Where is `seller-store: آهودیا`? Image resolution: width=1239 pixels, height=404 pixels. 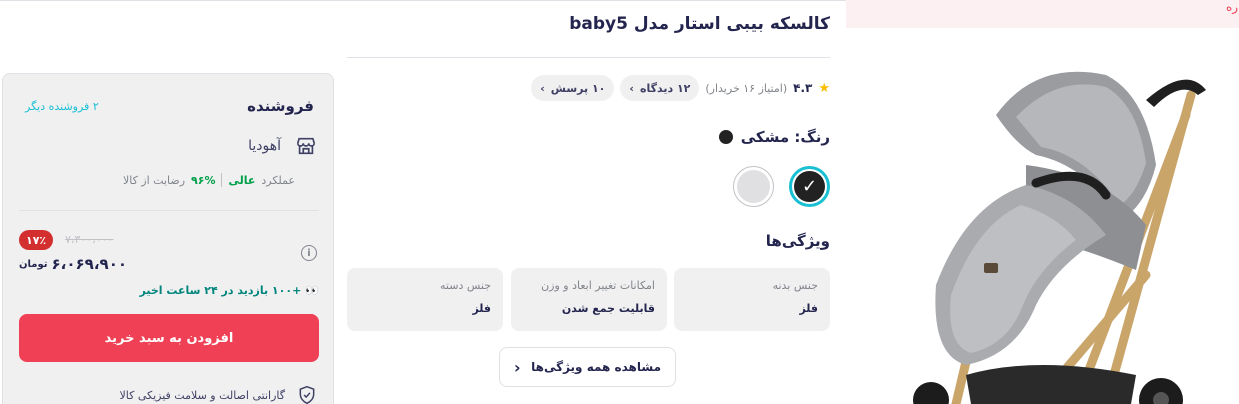 seller-store: آهودیا is located at coordinates (282, 146).